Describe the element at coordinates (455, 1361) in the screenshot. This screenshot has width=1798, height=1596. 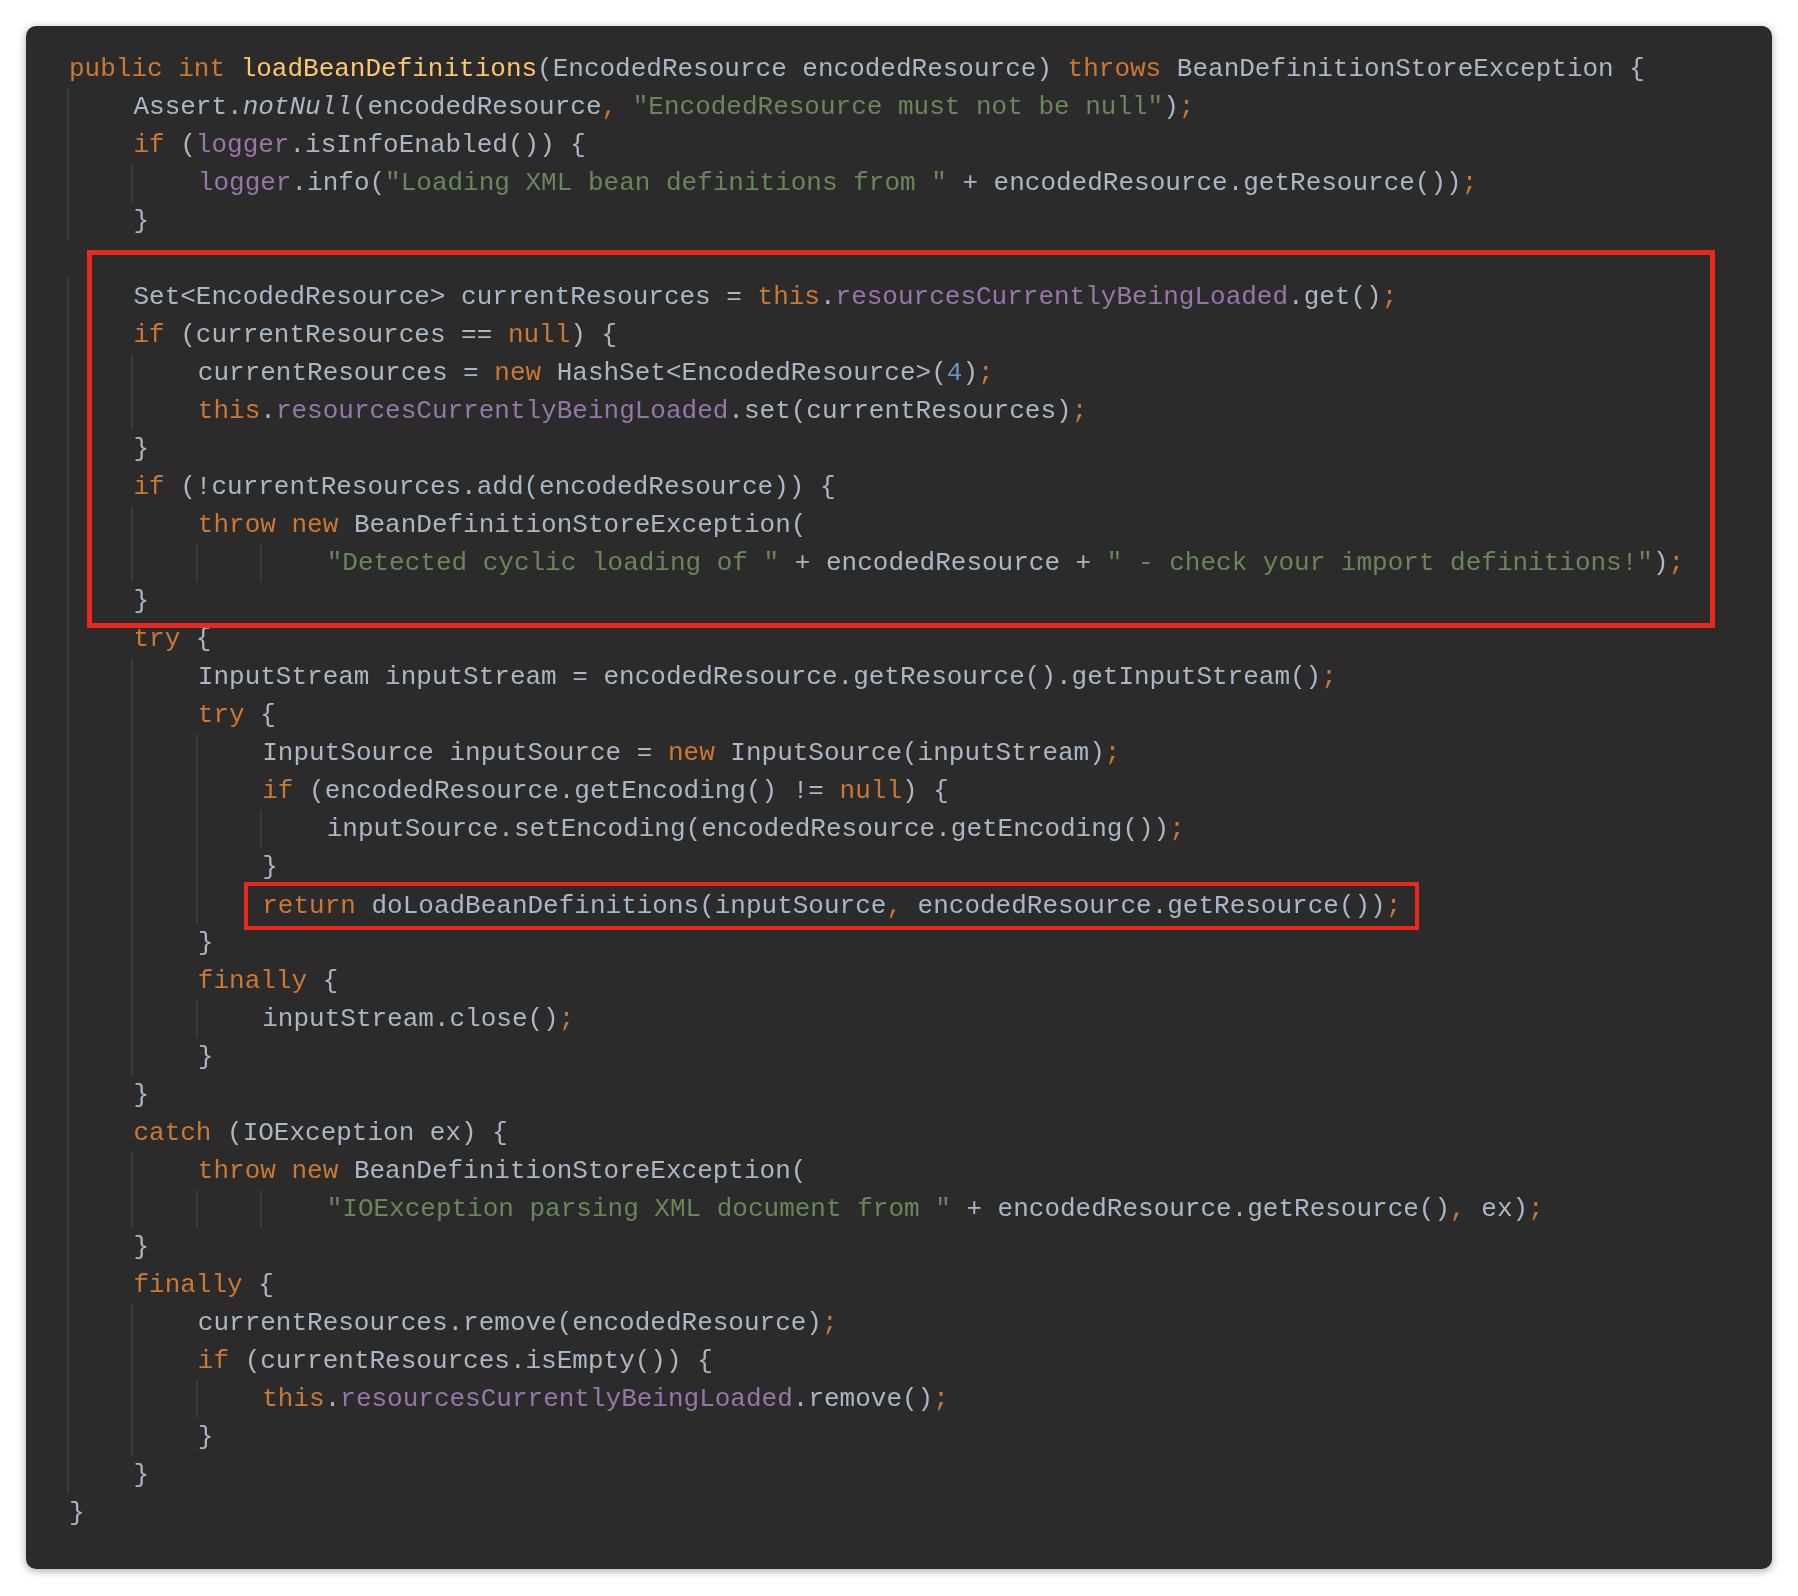
I see `code-line: if (currentResources.isEmpty()) {` at that location.